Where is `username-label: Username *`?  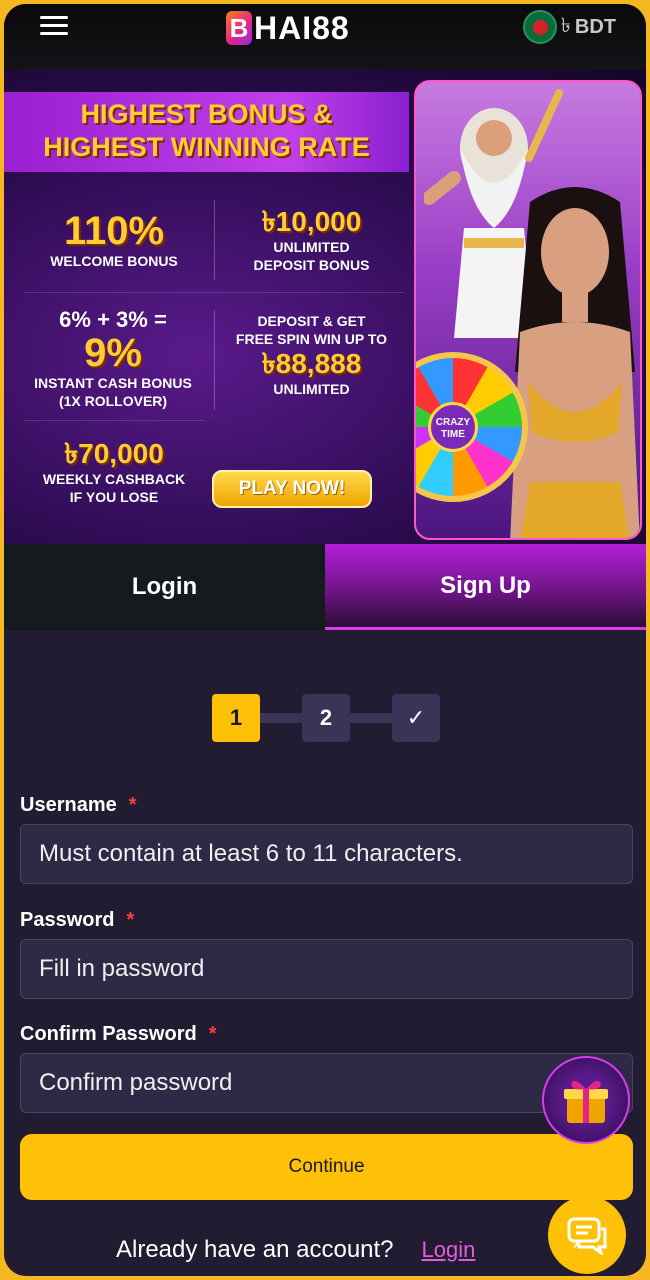
username-label: Username * is located at coordinates (78, 805).